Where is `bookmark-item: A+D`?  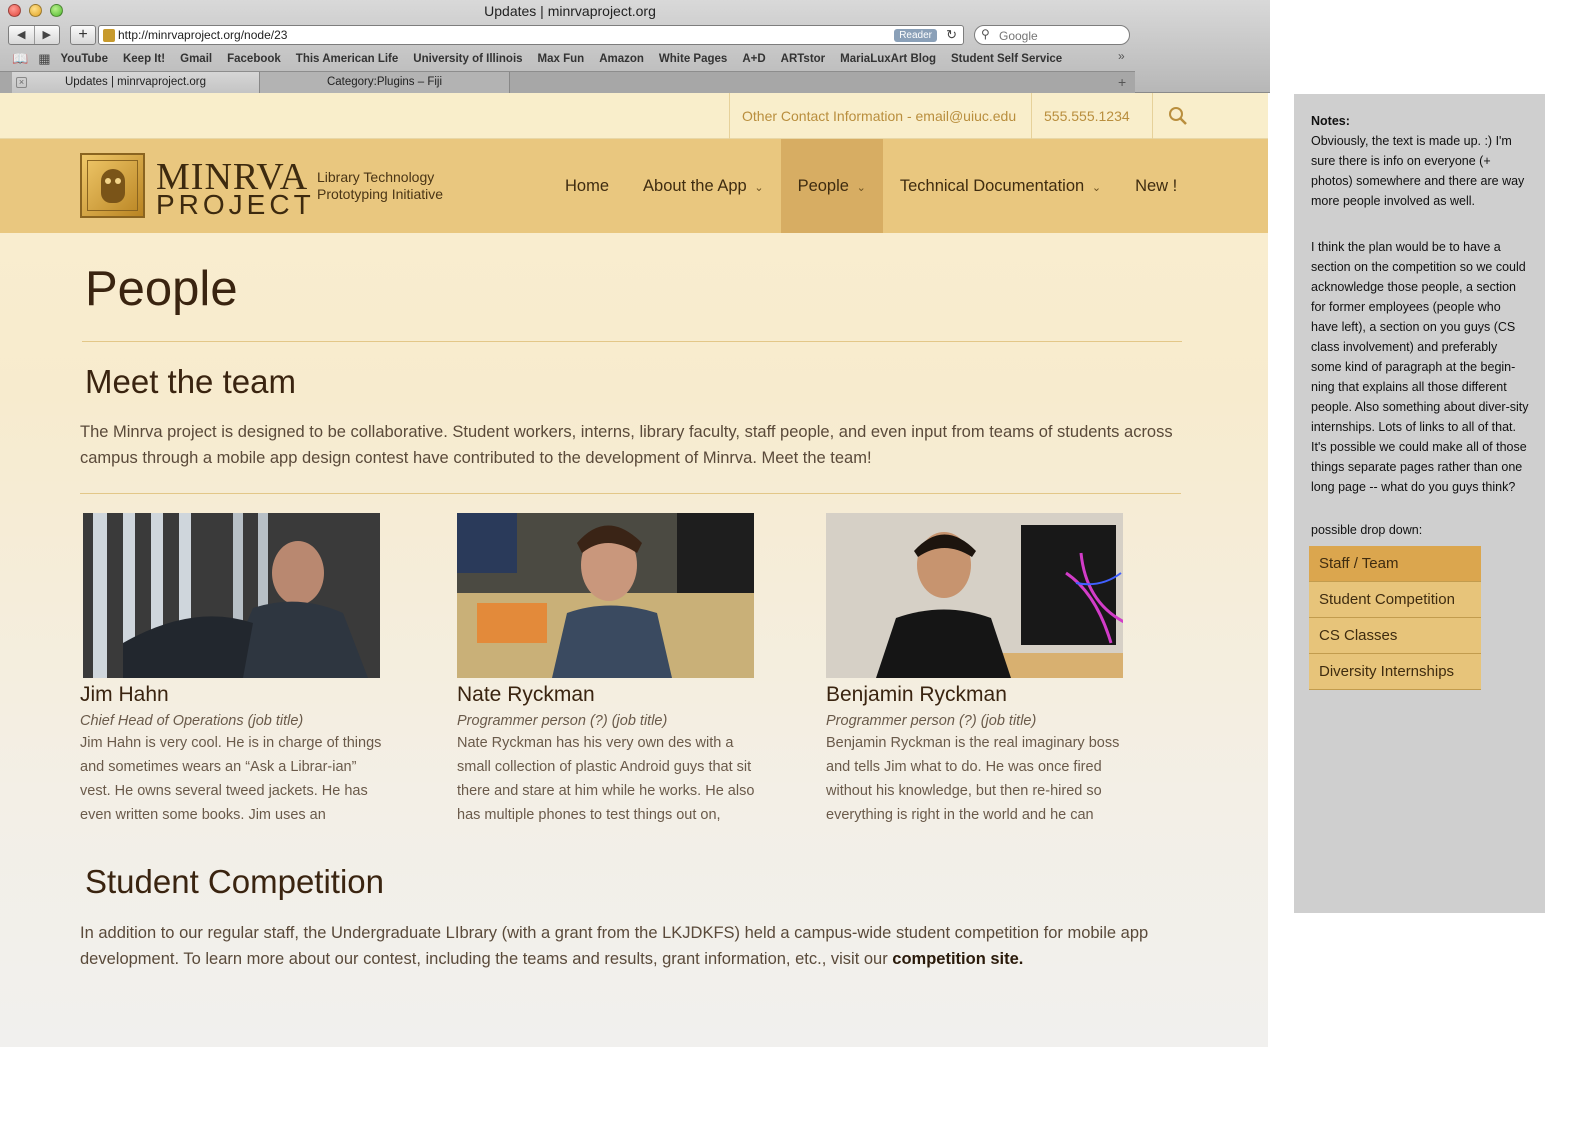 bookmark-item: A+D is located at coordinates (753, 59).